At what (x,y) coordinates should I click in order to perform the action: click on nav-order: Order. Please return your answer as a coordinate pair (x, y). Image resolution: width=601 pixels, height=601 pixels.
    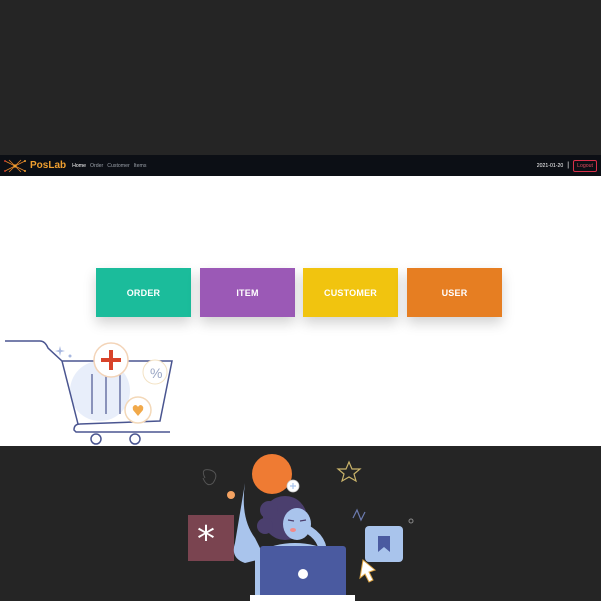
    Looking at the image, I should click on (96, 166).